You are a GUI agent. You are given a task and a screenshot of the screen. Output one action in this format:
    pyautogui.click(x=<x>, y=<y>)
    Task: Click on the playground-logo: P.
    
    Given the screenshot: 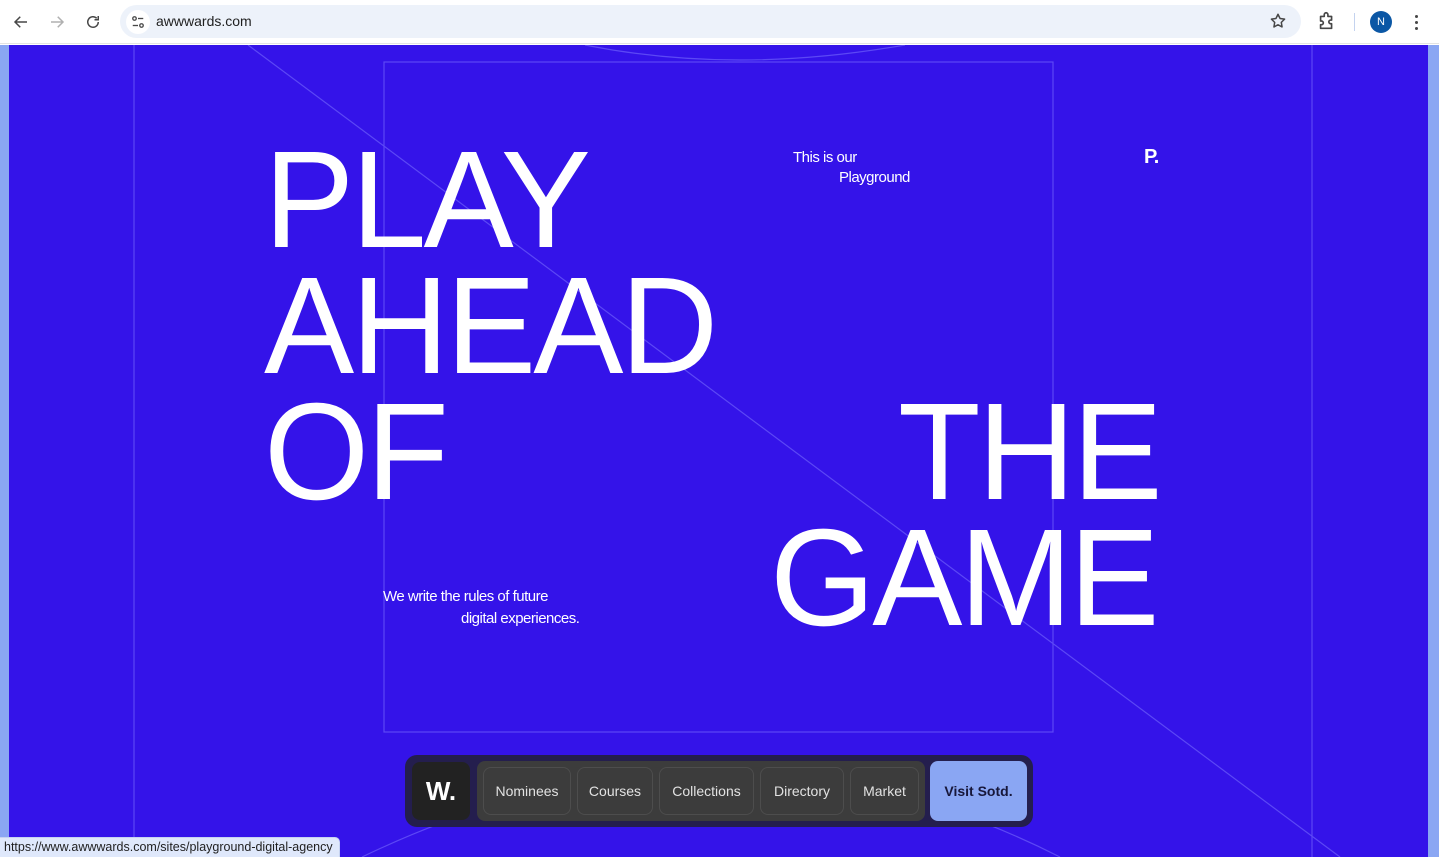 What is the action you would take?
    pyautogui.click(x=1151, y=157)
    